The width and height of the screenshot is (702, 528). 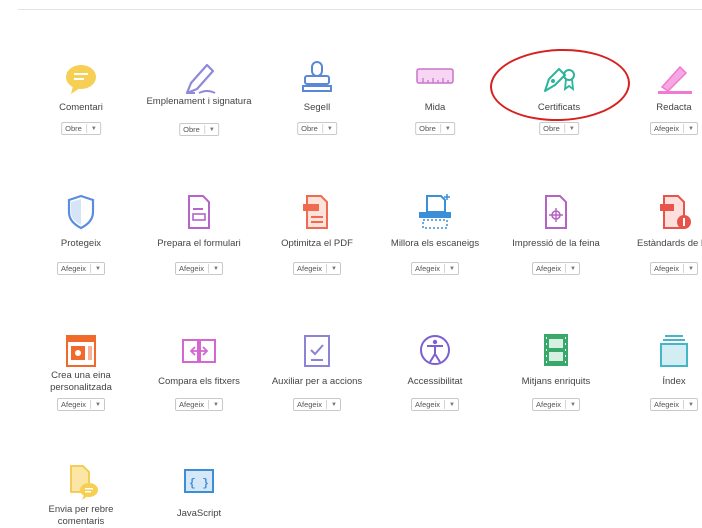 What do you see at coordinates (556, 212) in the screenshot?
I see `print-production-icon` at bounding box center [556, 212].